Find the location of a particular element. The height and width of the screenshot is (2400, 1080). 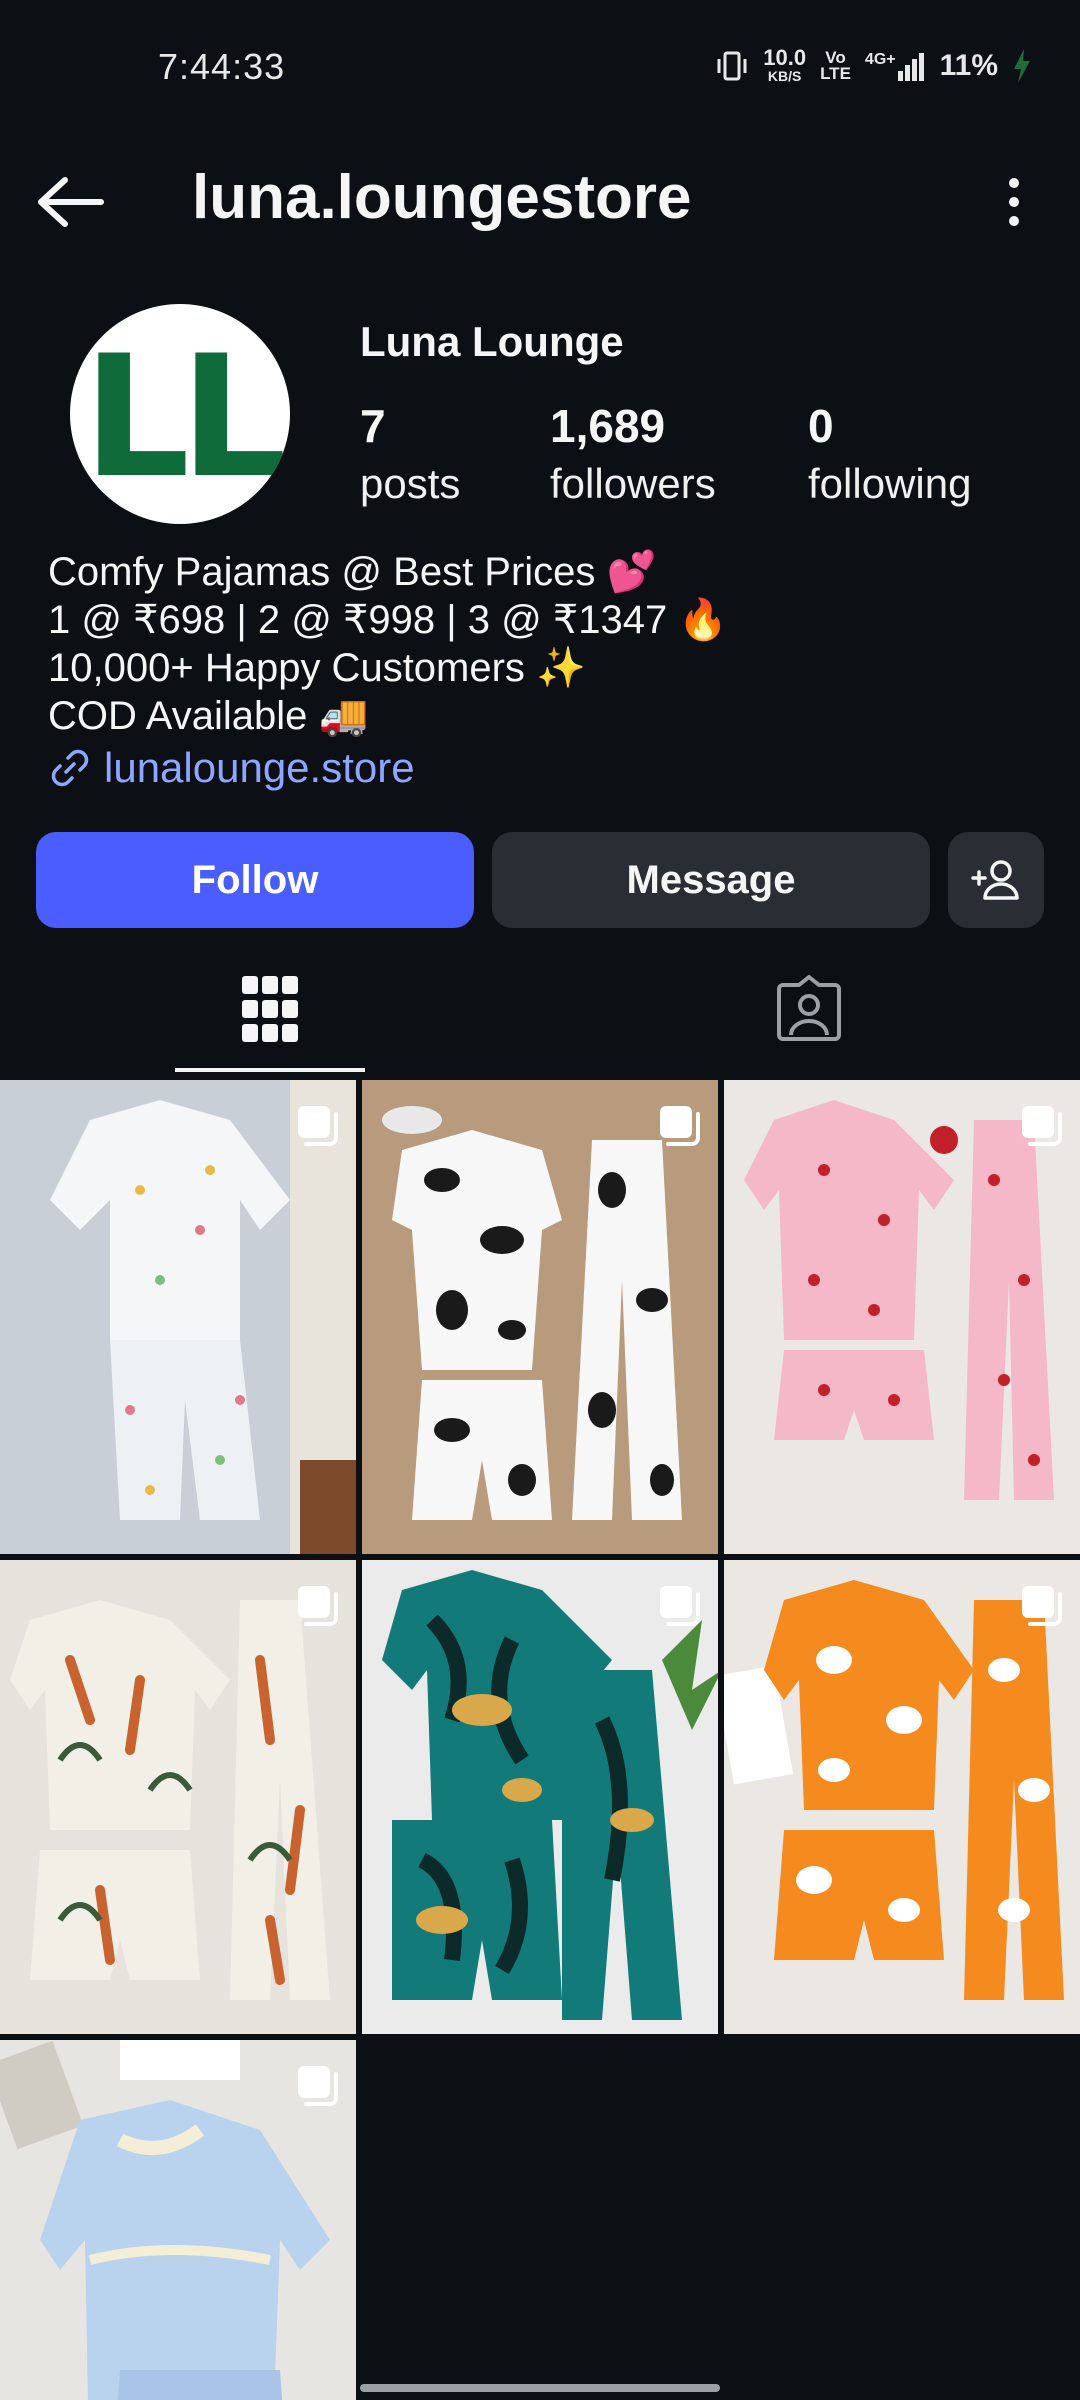

stat-posts-count: 7 is located at coordinates (373, 426).